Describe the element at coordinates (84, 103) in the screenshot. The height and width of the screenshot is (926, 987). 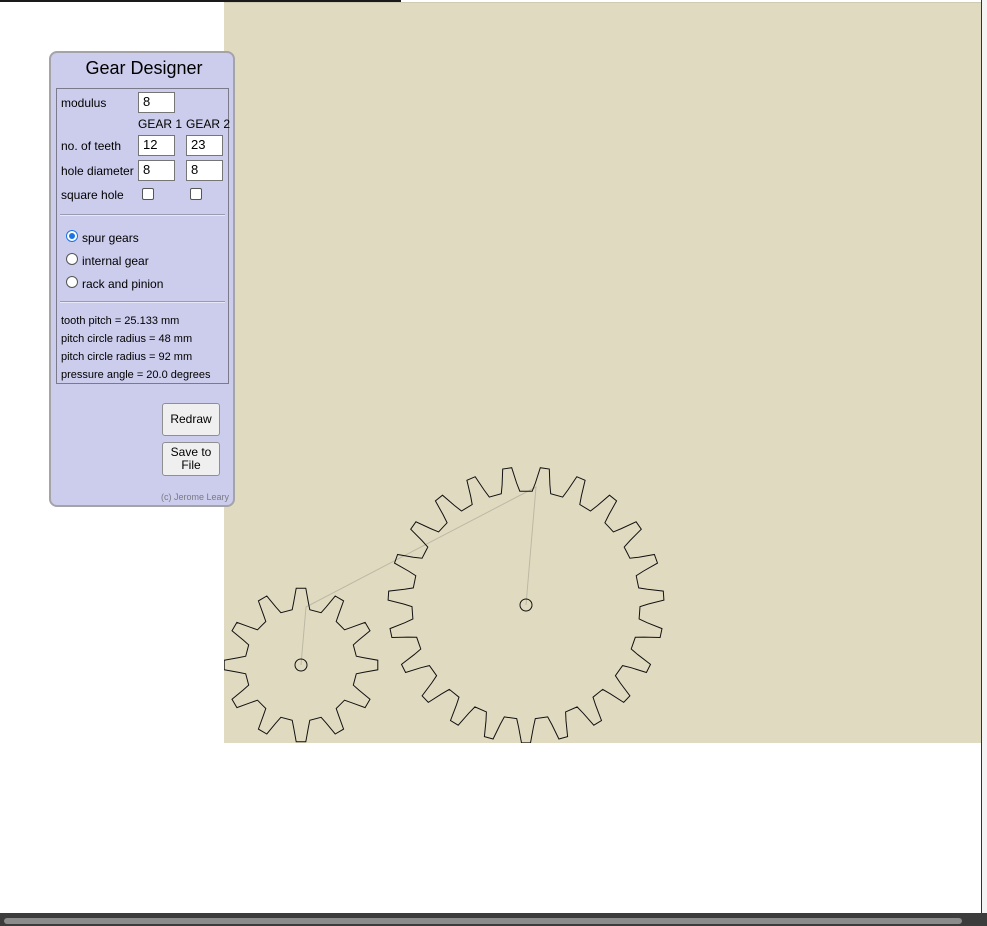
I see `modulus-label: modulus` at that location.